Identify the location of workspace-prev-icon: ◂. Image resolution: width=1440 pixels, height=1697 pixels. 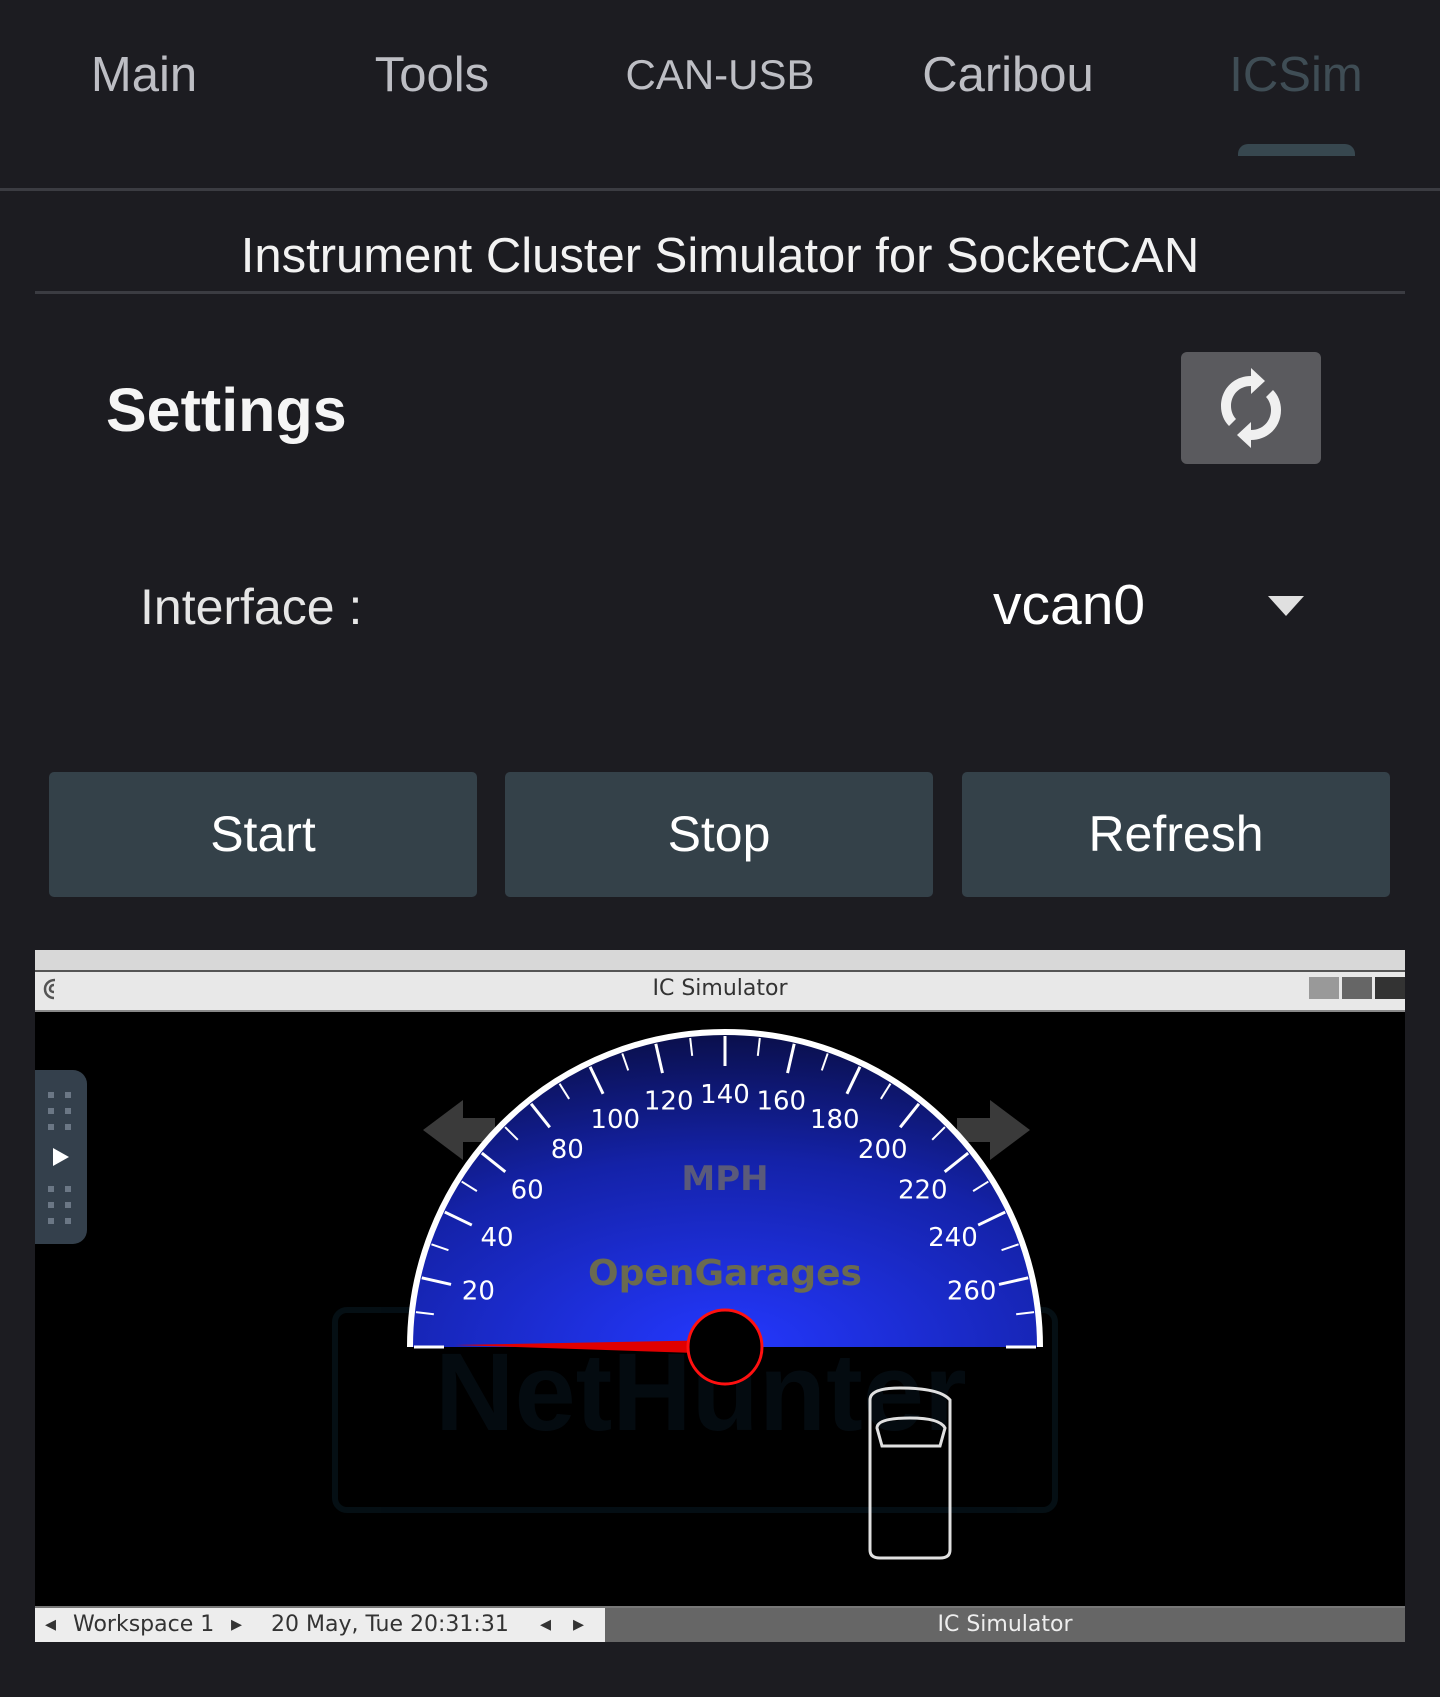
(50, 1624).